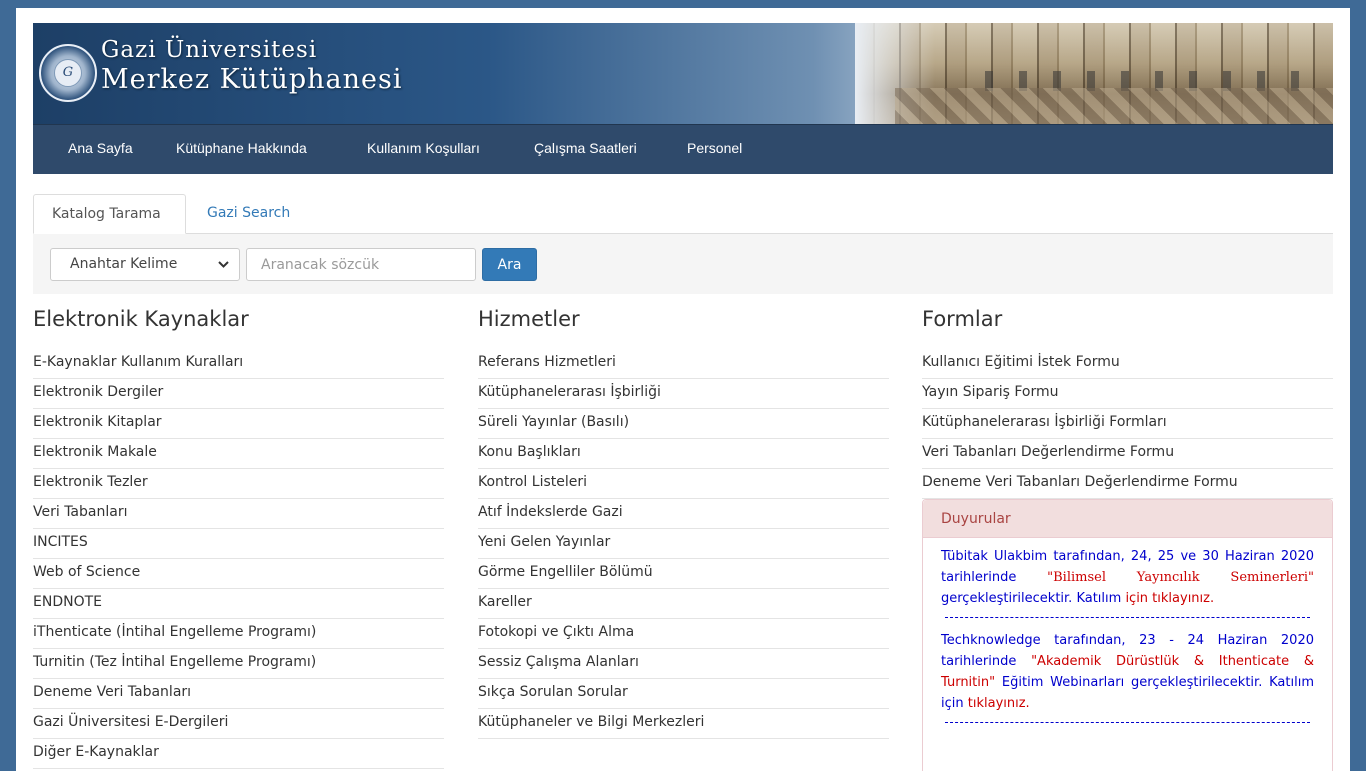  Describe the element at coordinates (683, 604) in the screenshot. I see `list-item: Kareller` at that location.